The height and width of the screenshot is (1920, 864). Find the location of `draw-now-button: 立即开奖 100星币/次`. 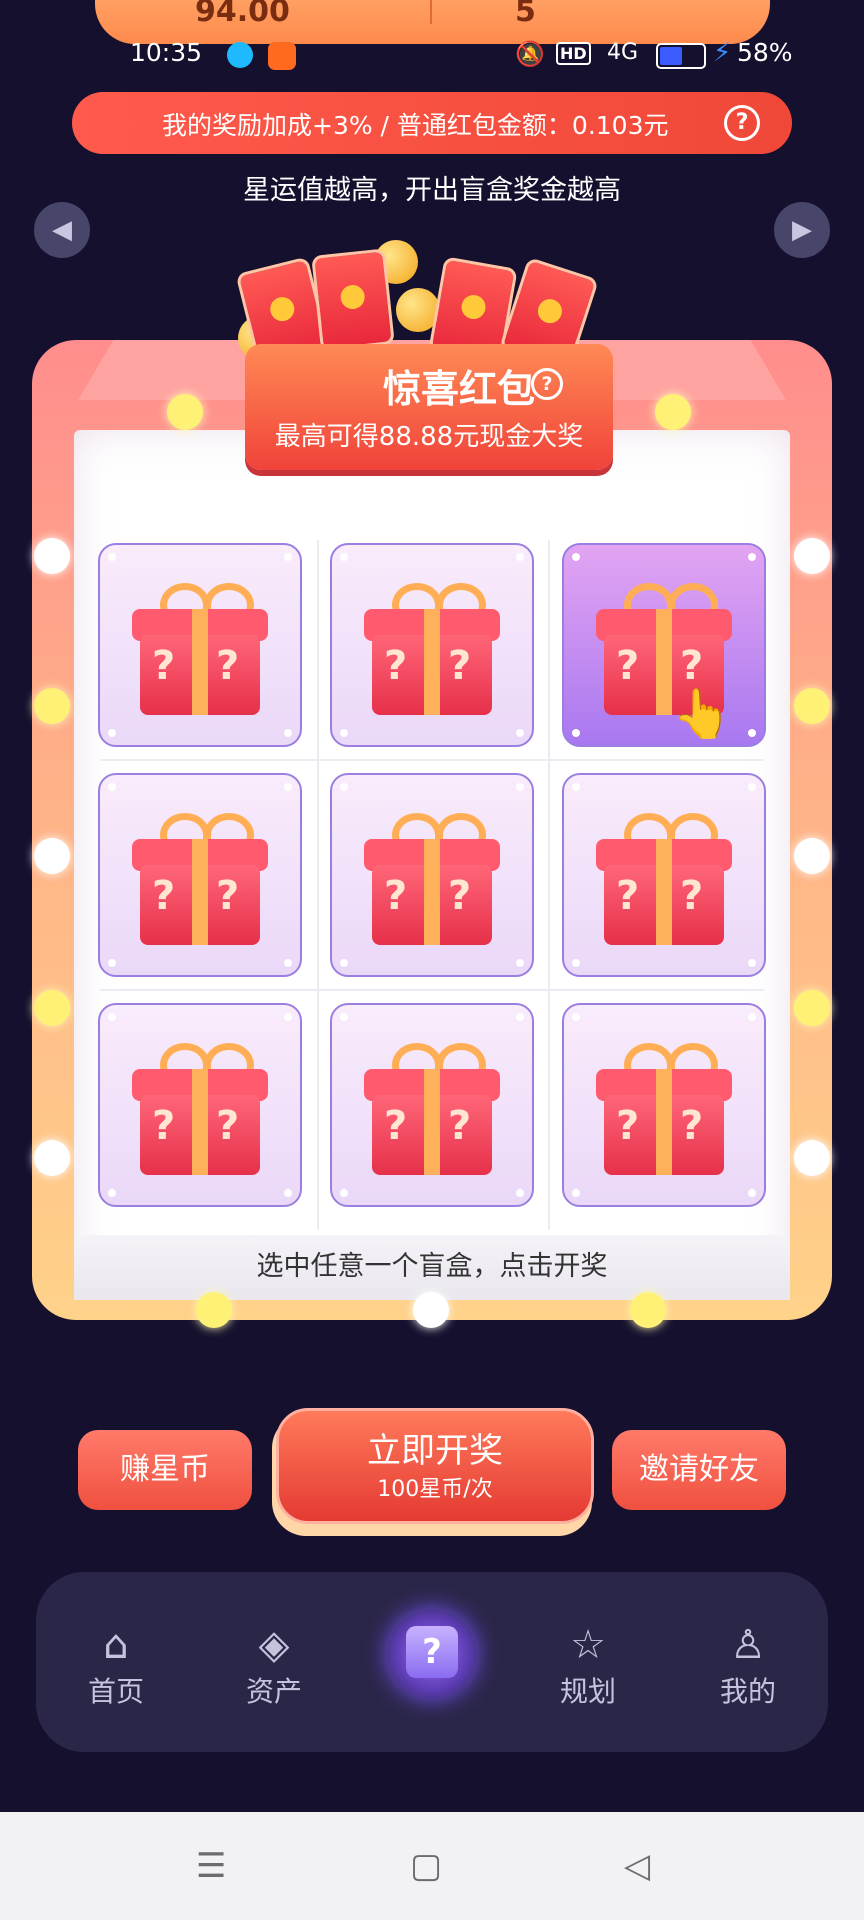

draw-now-button: 立即开奖 100星币/次 is located at coordinates (435, 1466).